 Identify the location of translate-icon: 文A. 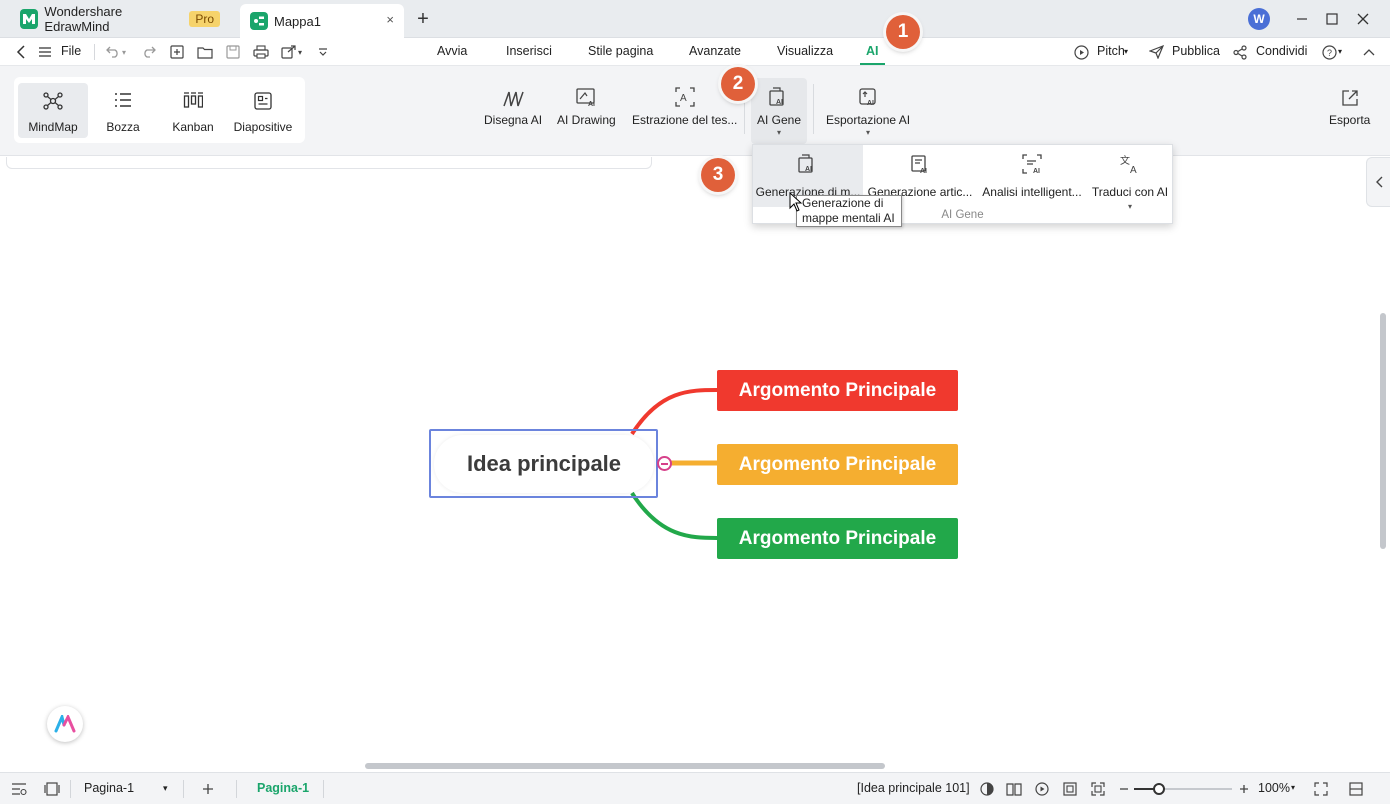
(1130, 164).